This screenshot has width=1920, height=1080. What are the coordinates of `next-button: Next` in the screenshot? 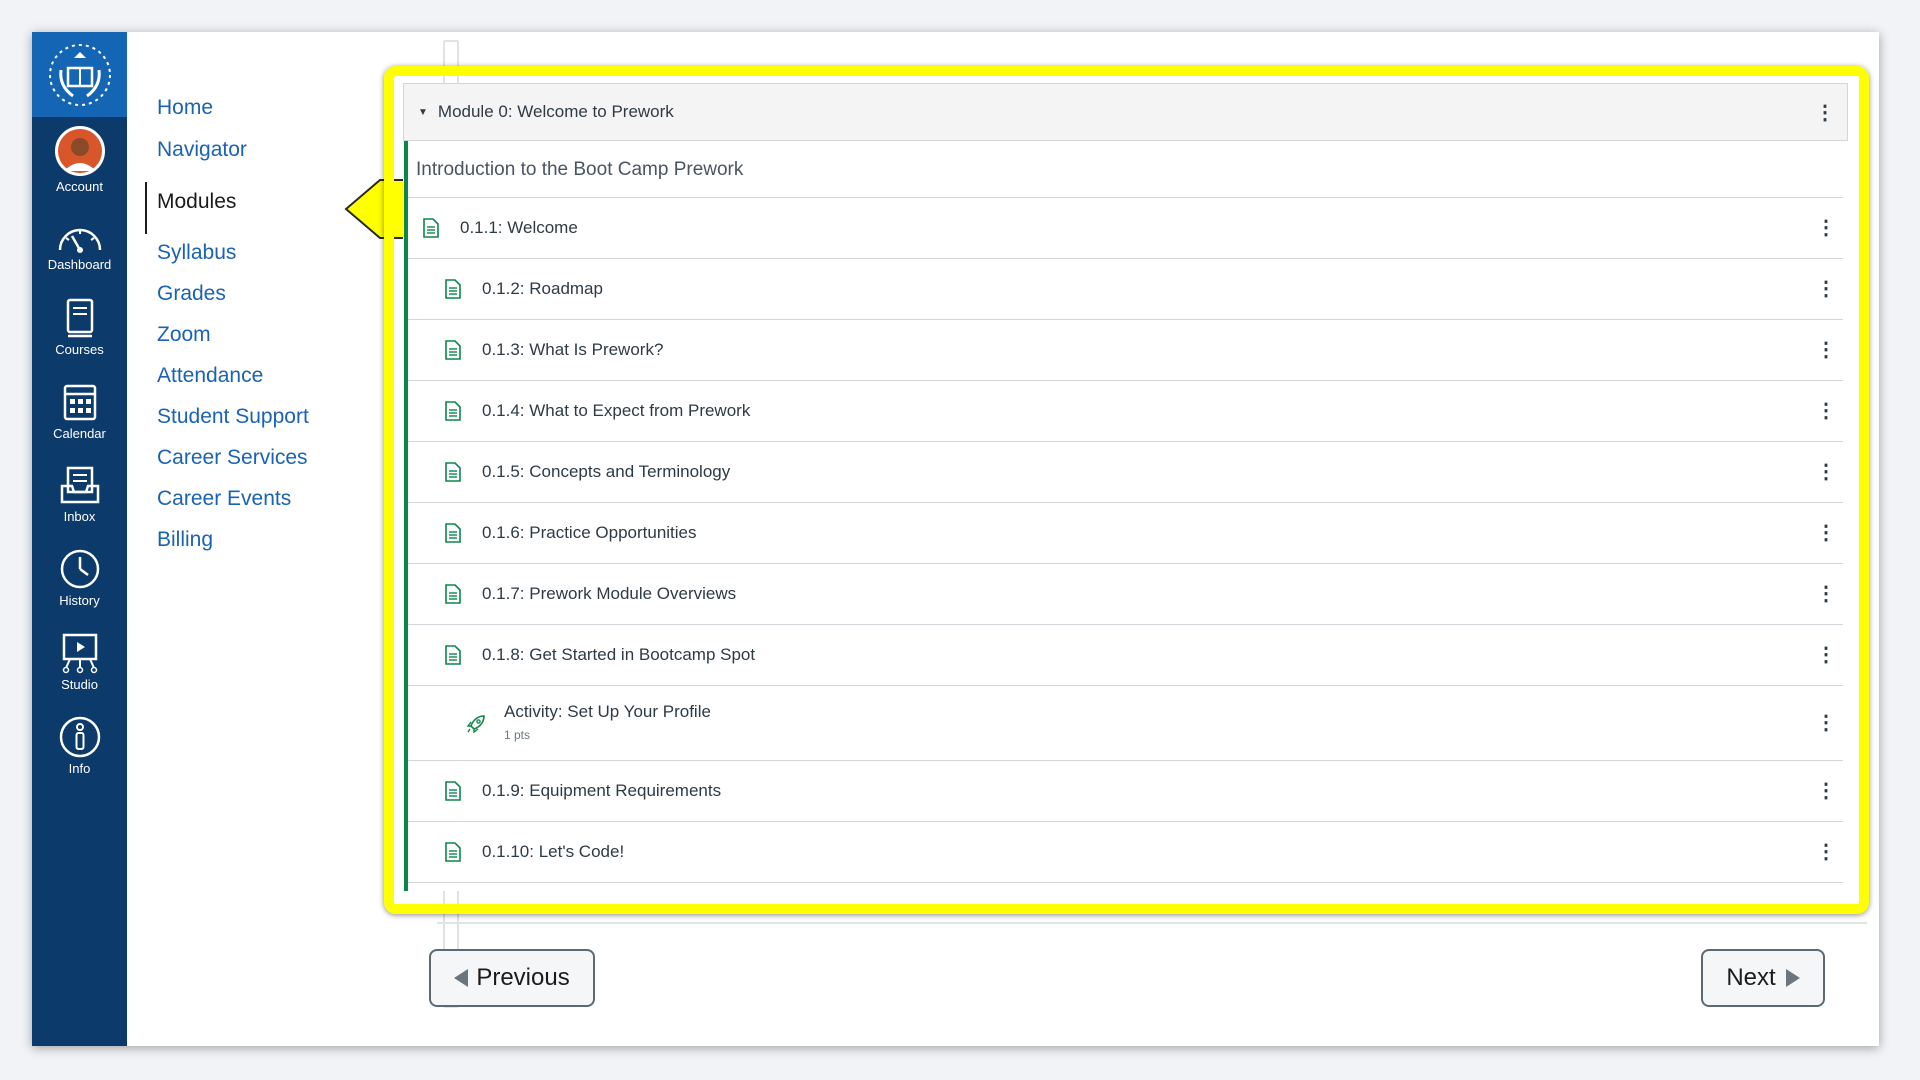 It's located at (1763, 978).